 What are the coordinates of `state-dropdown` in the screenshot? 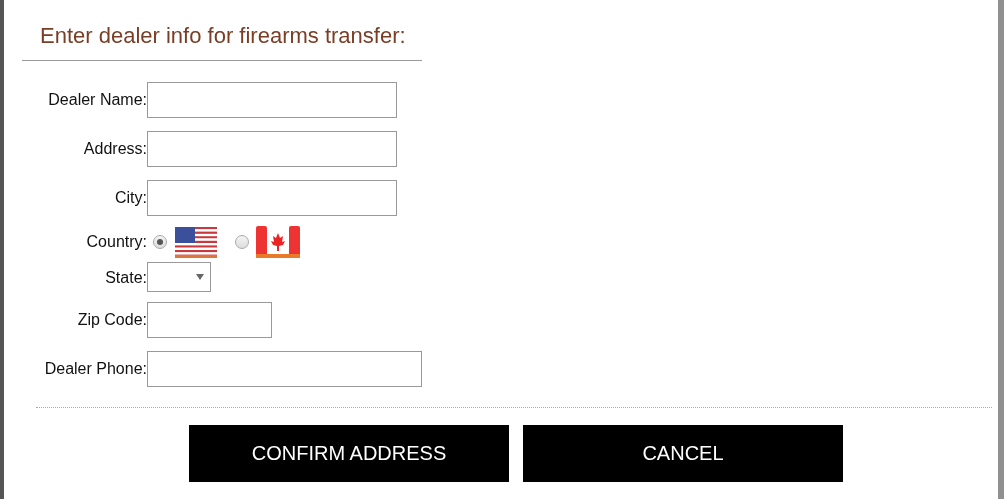 It's located at (179, 277).